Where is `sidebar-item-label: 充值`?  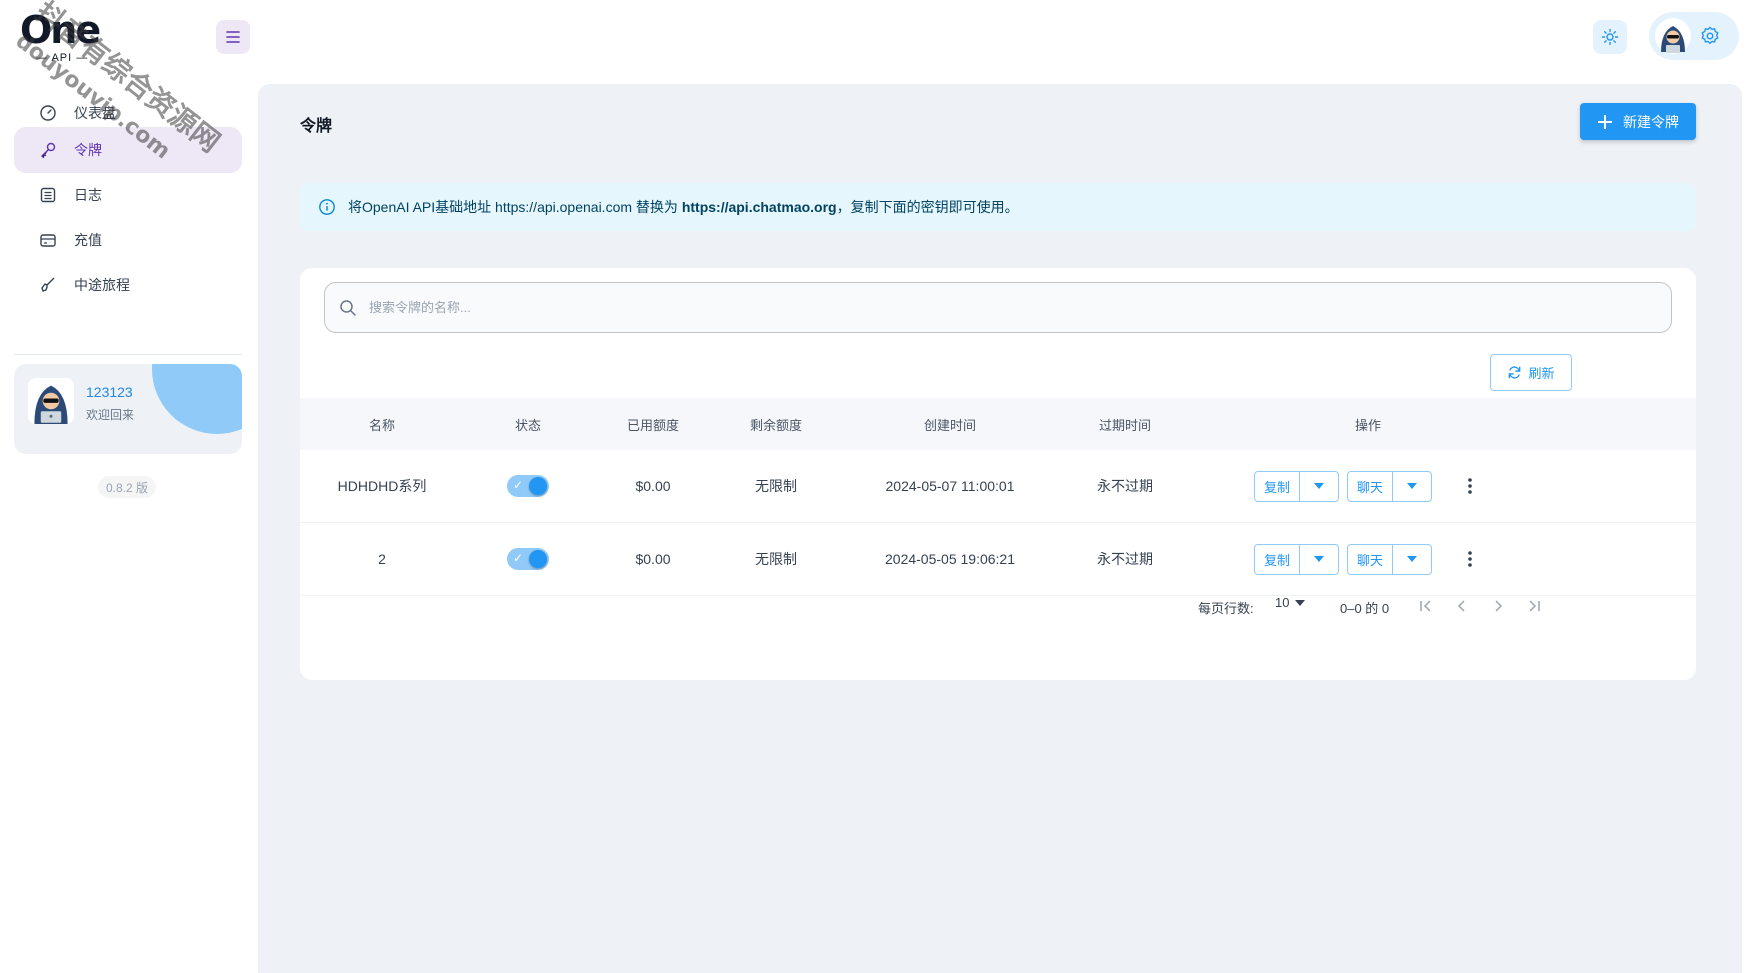
sidebar-item-label: 充值 is located at coordinates (88, 240).